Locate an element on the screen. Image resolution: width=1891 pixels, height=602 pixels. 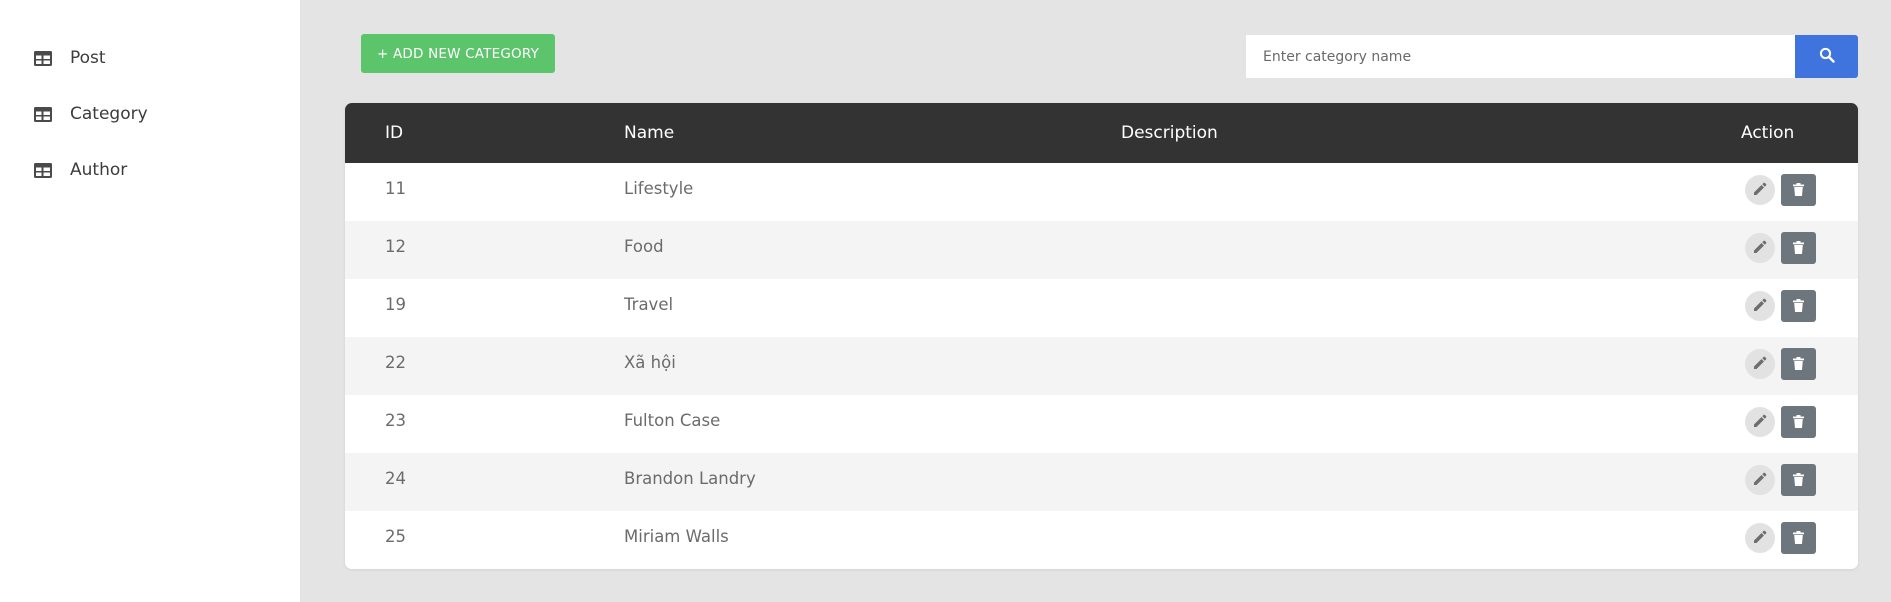
search-button is located at coordinates (1826, 56).